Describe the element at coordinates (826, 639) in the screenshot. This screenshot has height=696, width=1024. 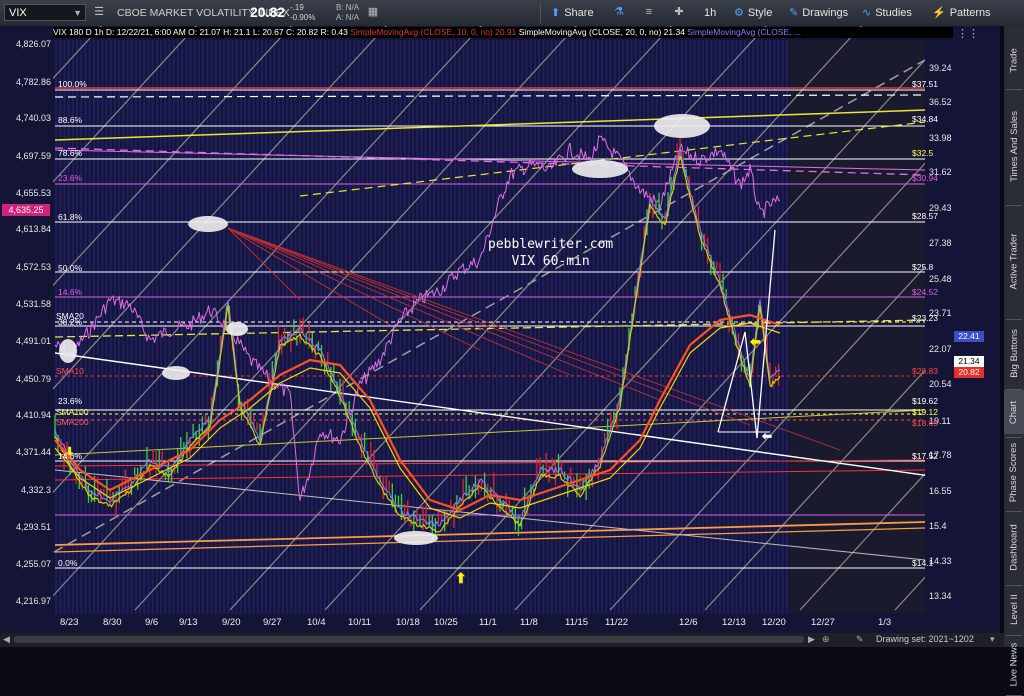
I see `zoom-icon: ⊕` at that location.